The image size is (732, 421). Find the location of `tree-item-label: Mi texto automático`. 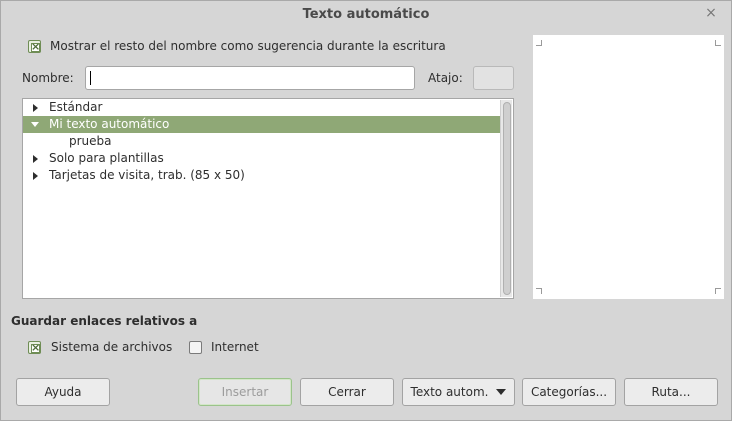

tree-item-label: Mi texto automático is located at coordinates (109, 124).